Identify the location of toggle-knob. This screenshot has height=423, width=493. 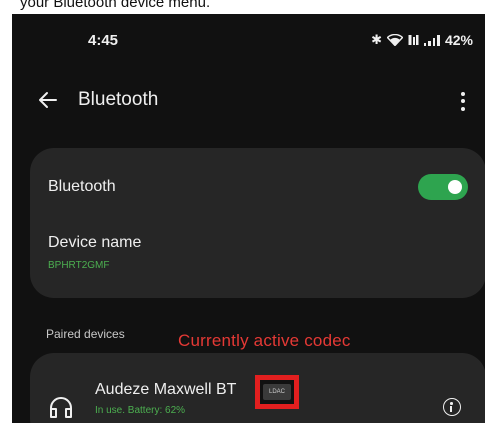
(455, 187).